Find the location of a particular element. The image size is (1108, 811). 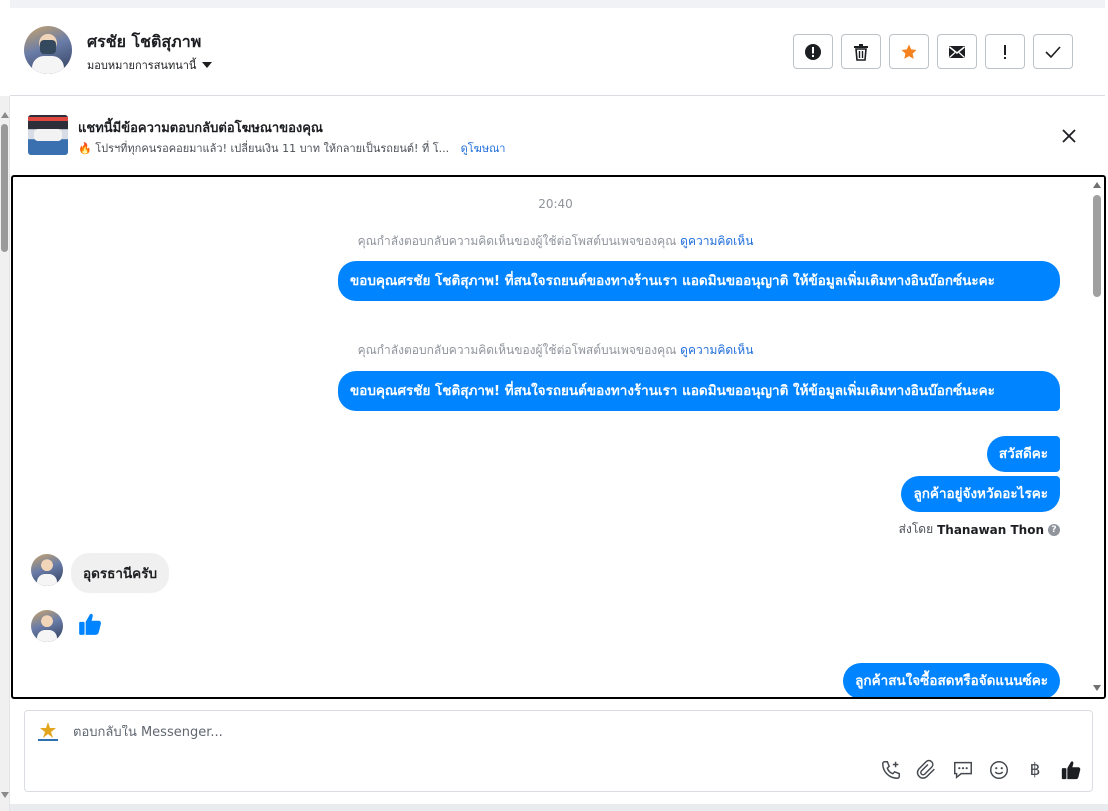

chat-bubble-icon is located at coordinates (963, 770).